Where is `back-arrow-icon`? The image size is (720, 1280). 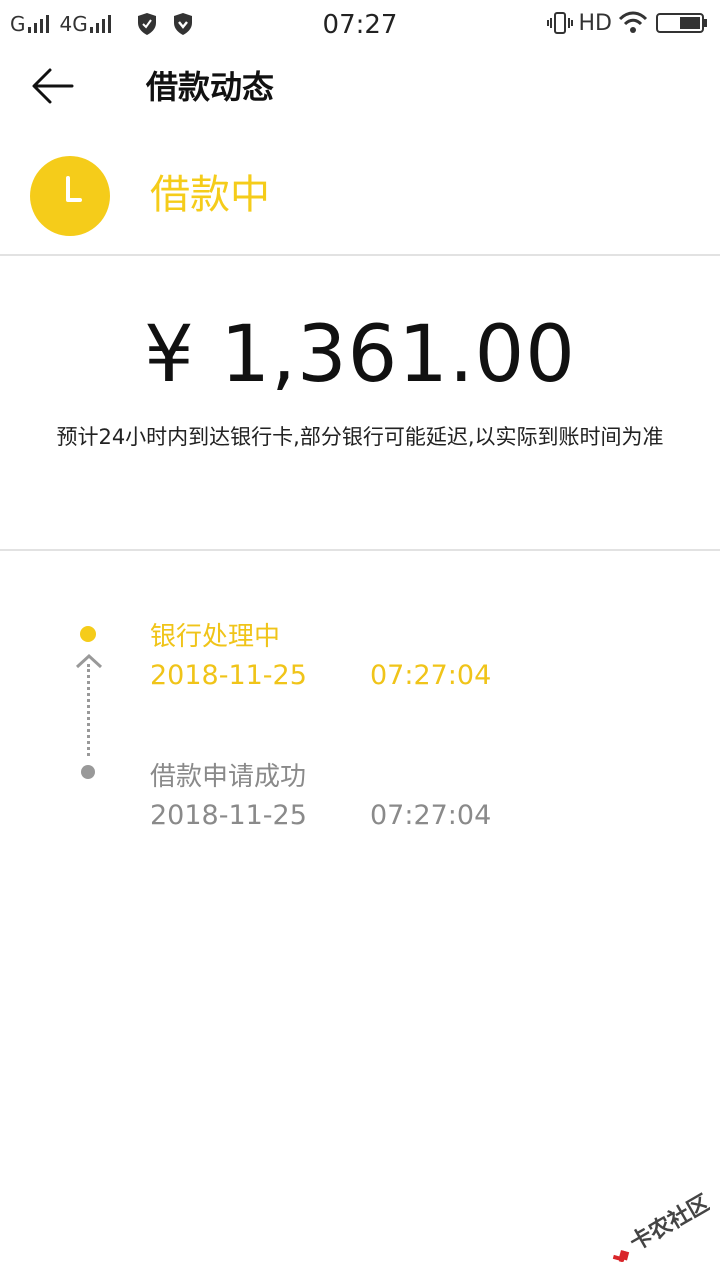 back-arrow-icon is located at coordinates (54, 86).